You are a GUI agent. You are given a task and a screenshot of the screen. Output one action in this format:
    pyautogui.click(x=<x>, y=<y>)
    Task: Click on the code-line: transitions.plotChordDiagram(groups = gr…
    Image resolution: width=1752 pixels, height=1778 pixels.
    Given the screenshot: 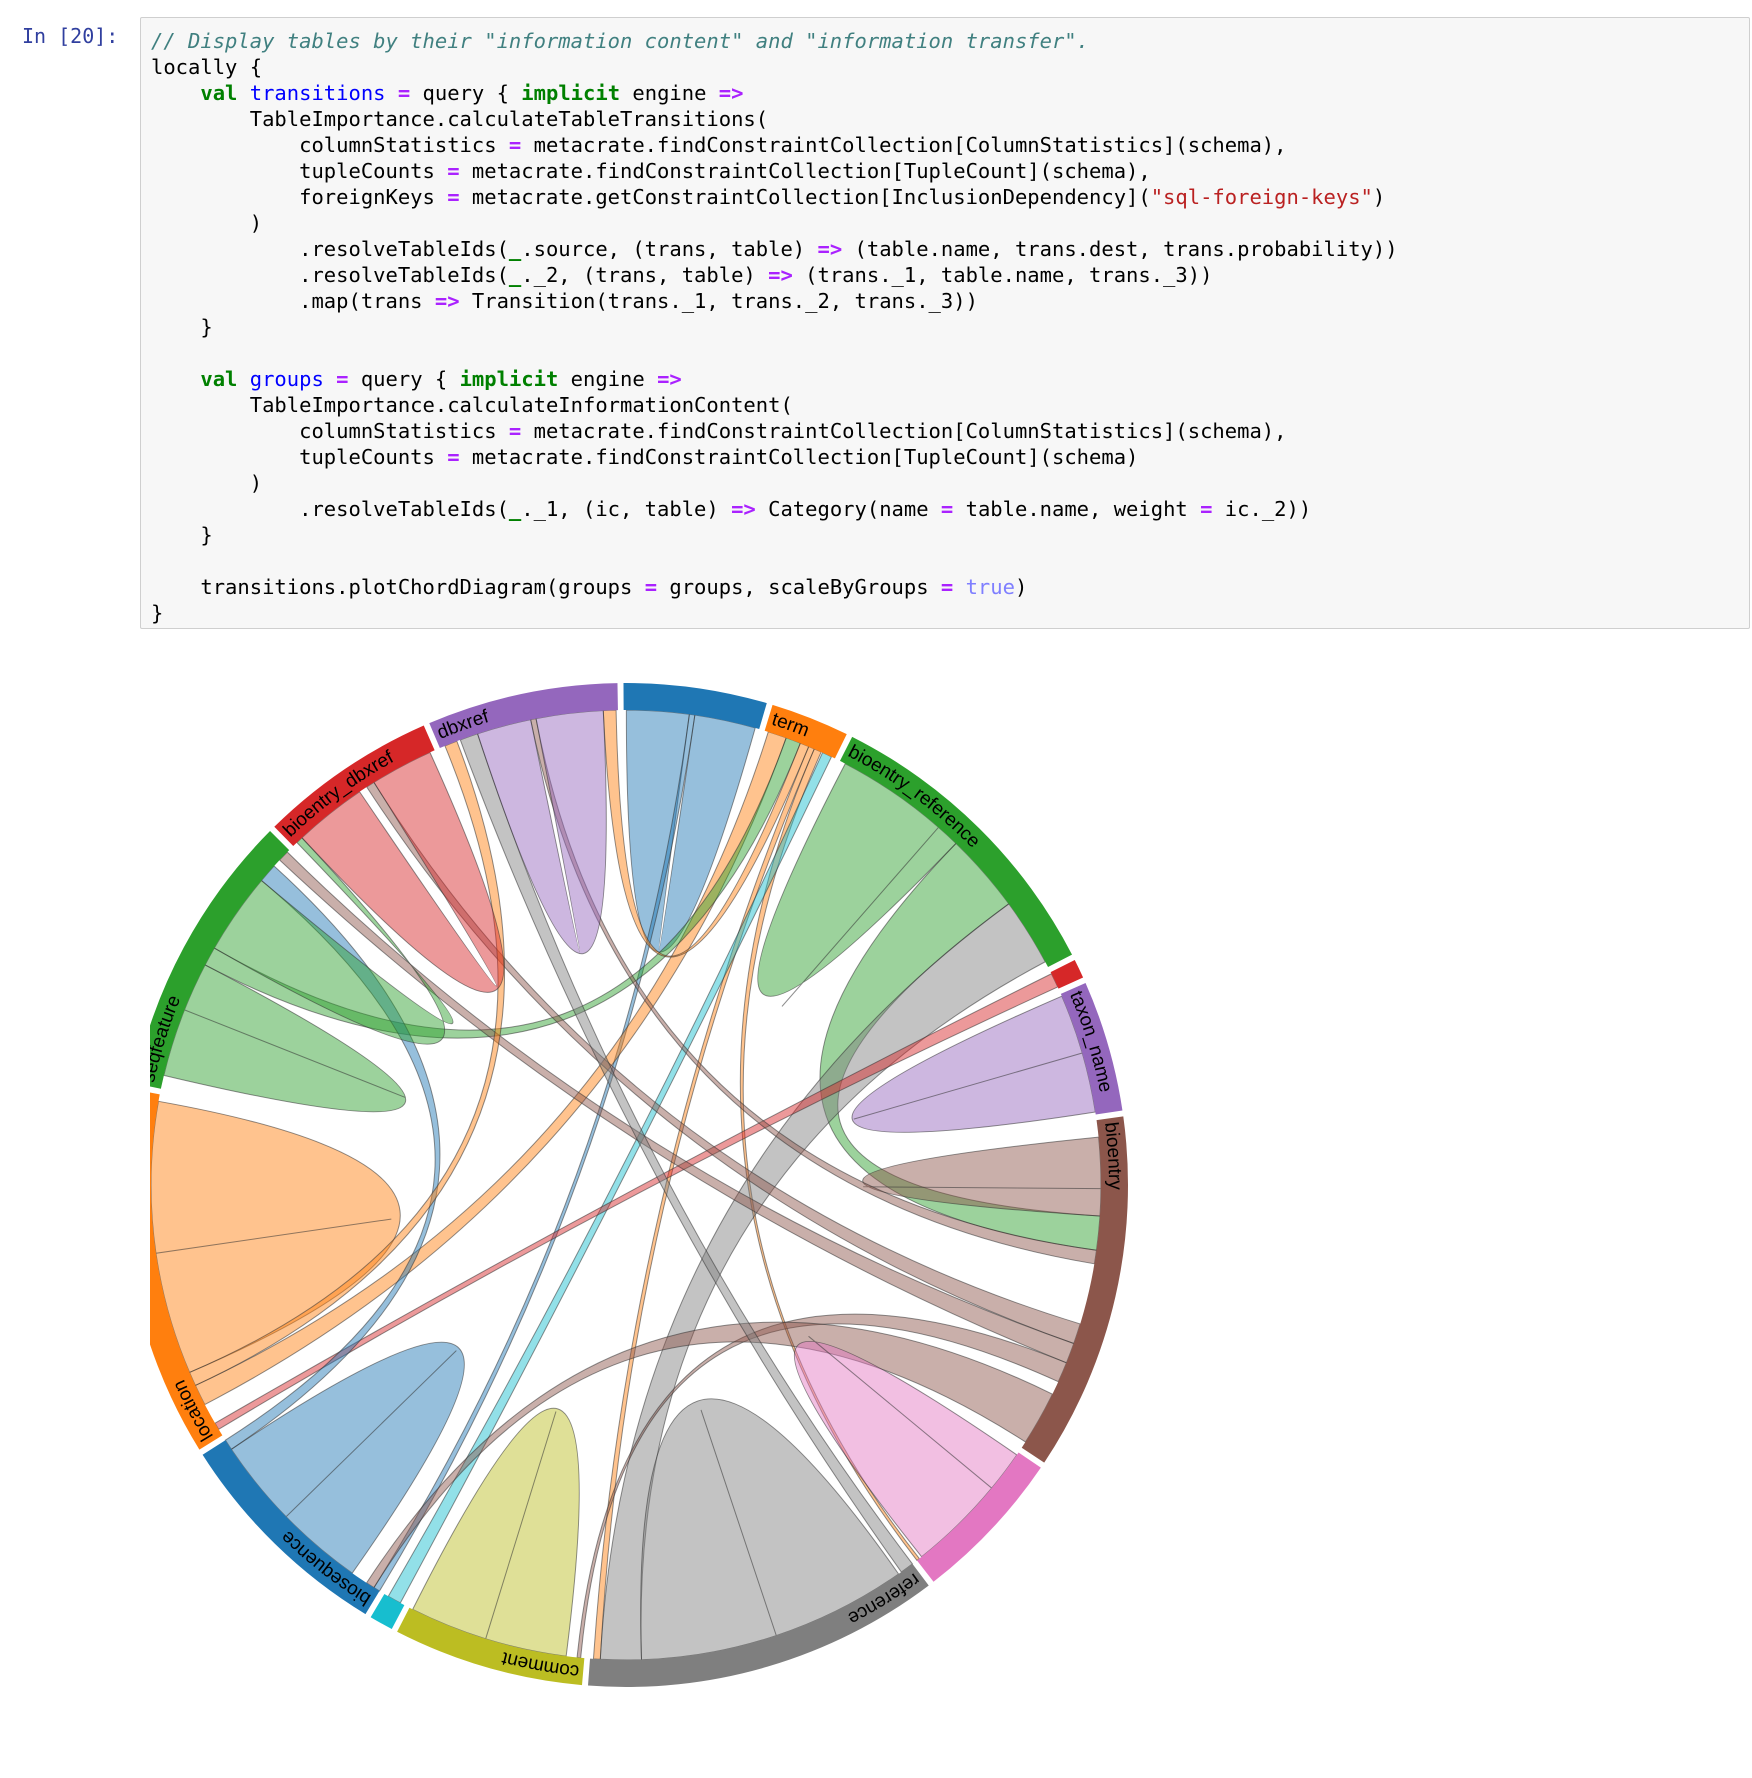 What is the action you would take?
    pyautogui.click(x=945, y=587)
    